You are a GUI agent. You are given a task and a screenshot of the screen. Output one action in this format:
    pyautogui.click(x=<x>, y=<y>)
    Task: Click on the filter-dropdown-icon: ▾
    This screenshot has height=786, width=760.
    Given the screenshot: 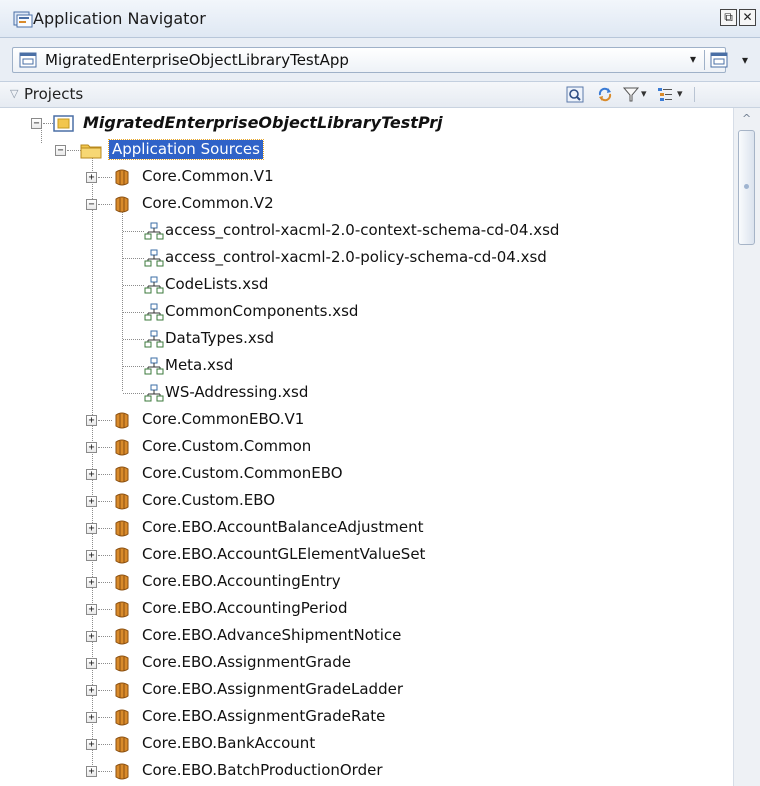 What is the action you would take?
    pyautogui.click(x=644, y=93)
    